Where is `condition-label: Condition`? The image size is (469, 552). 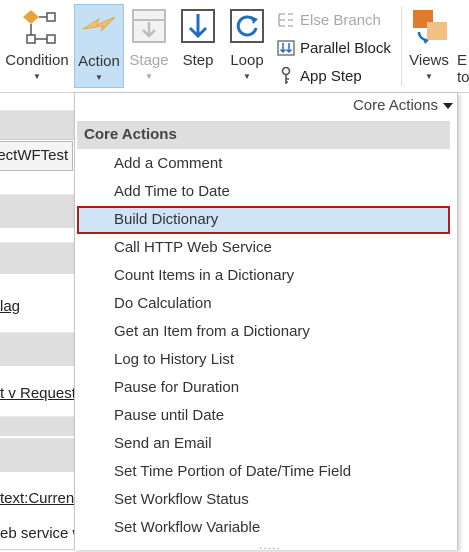 condition-label: Condition is located at coordinates (37, 60).